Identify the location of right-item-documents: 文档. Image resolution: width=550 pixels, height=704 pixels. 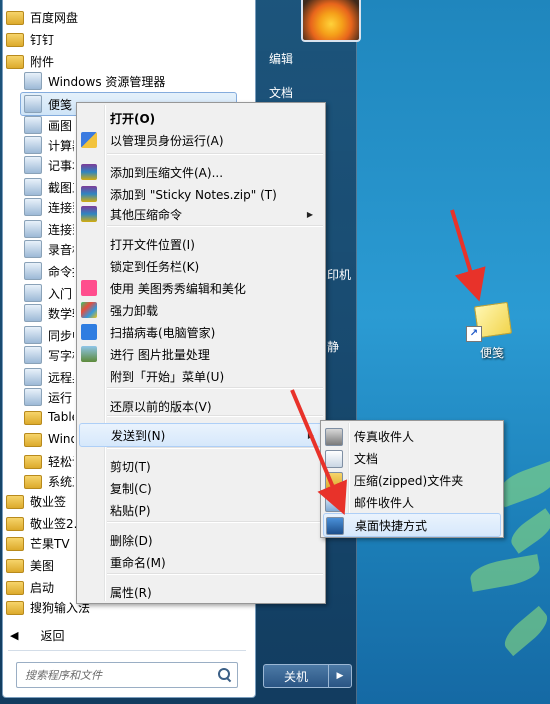
(281, 92).